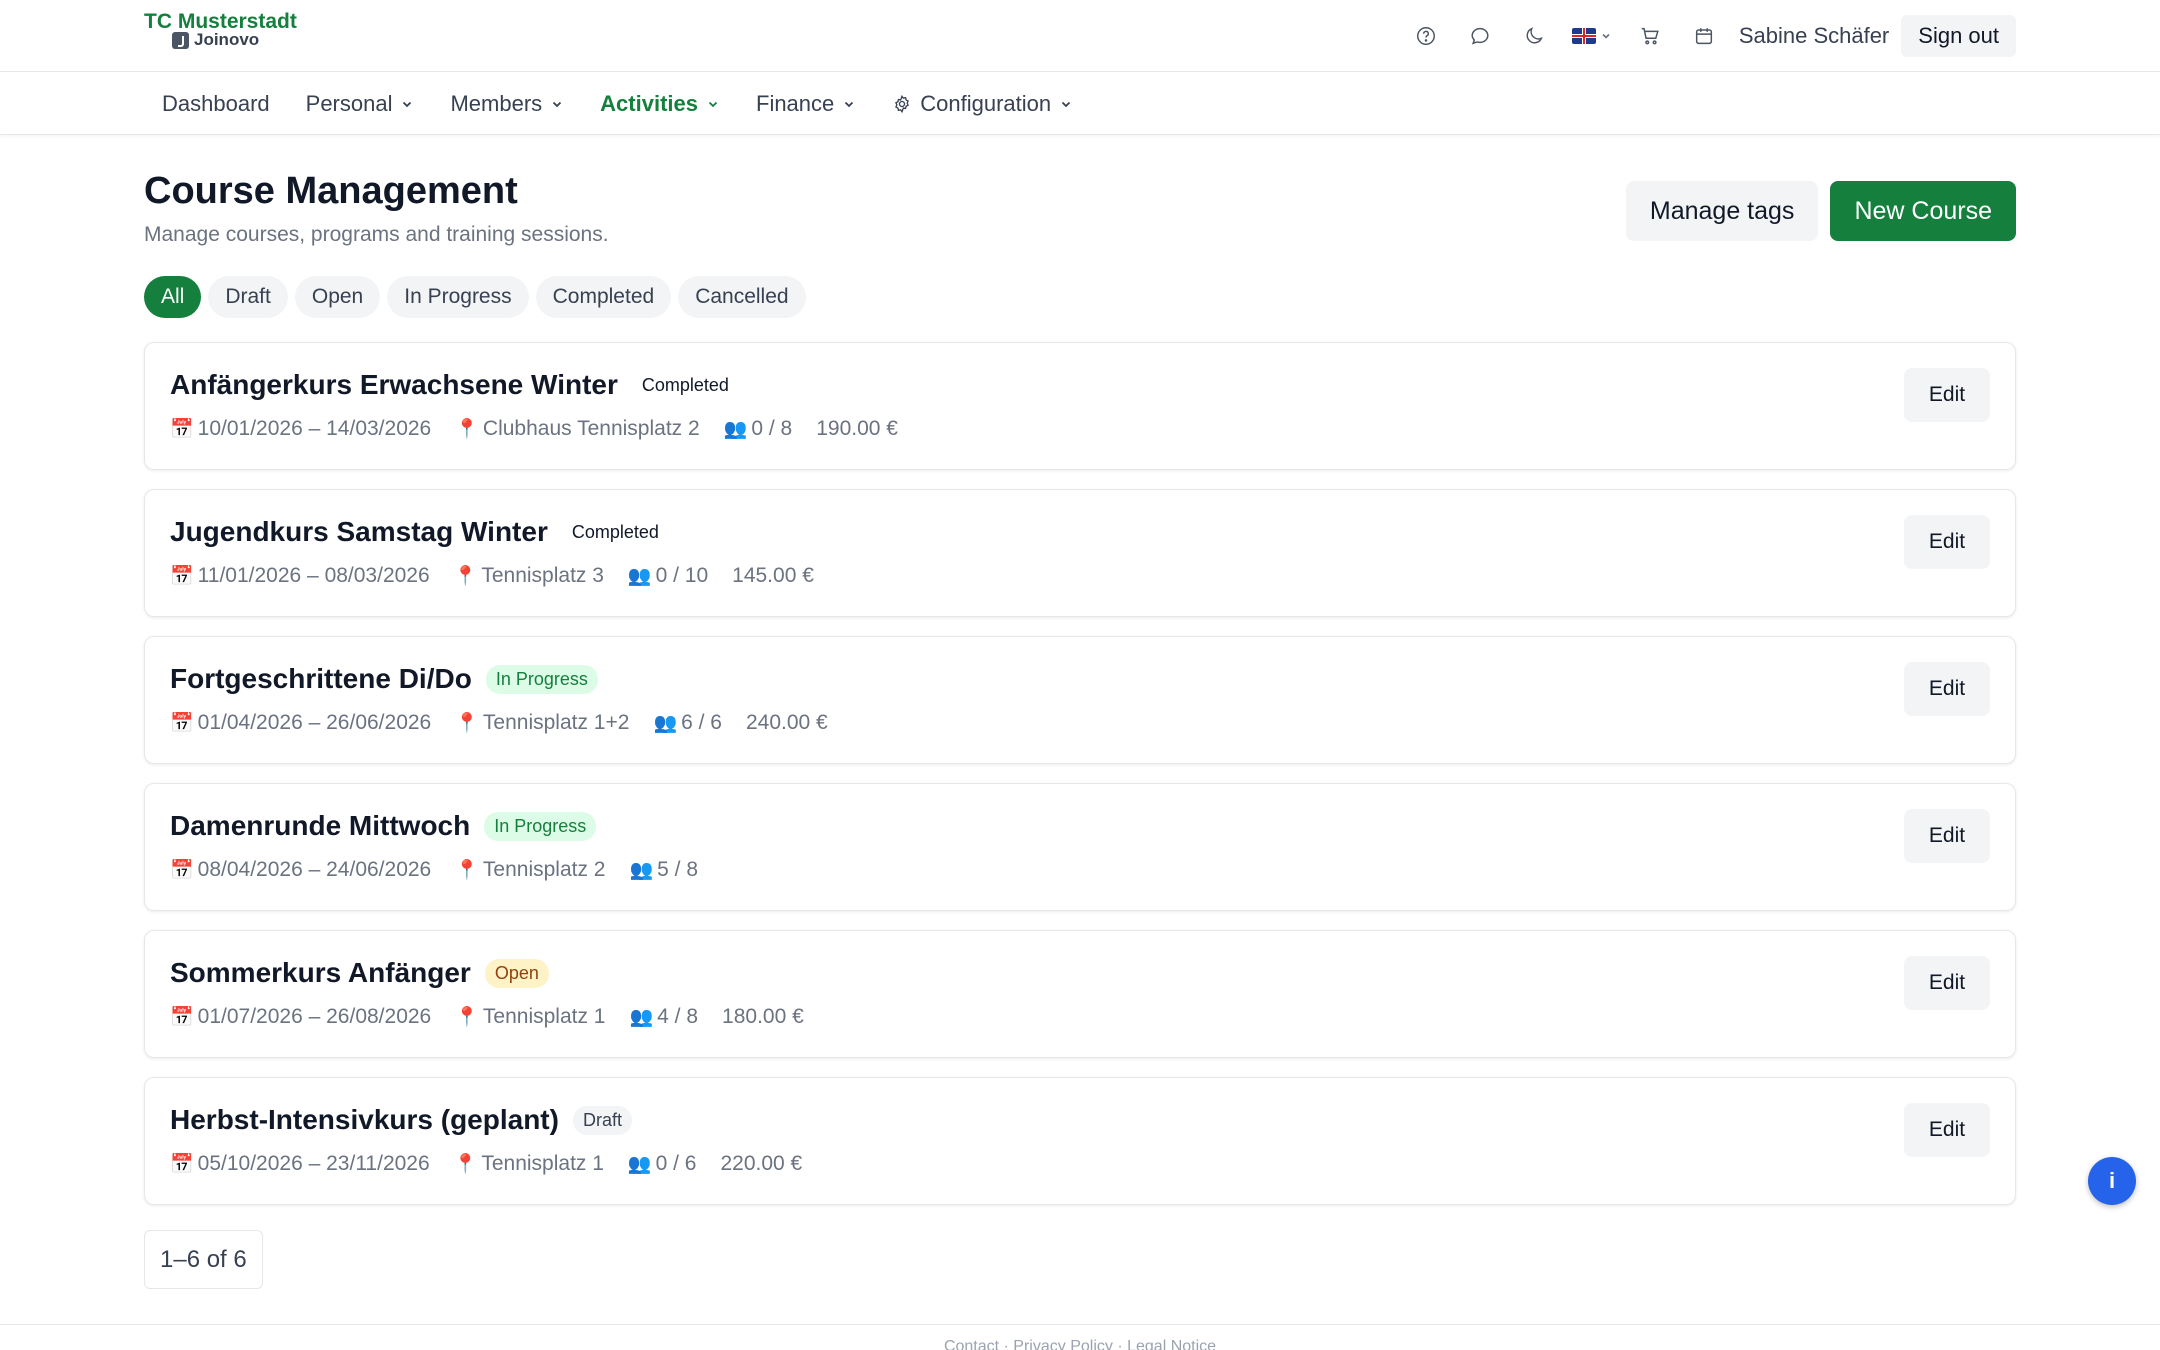 This screenshot has width=2160, height=1350. Describe the element at coordinates (902, 103) in the screenshot. I see `gear-icon` at that location.